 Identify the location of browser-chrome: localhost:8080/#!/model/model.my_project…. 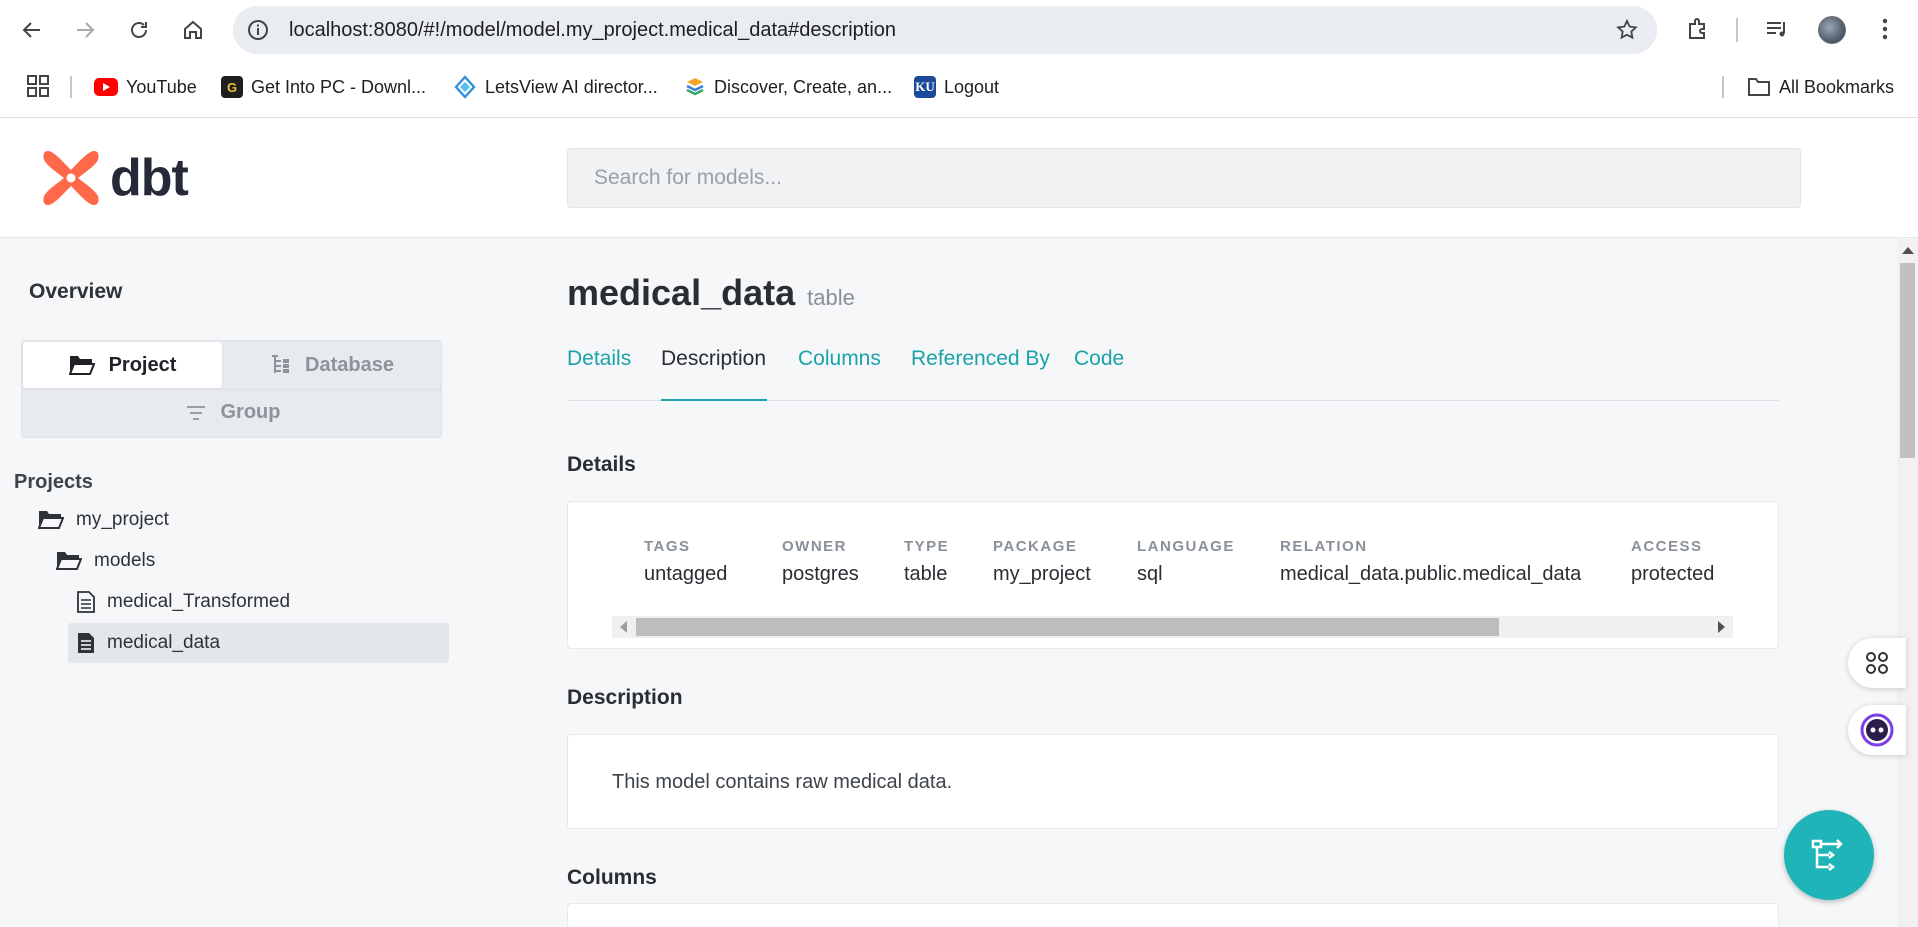
(959, 59).